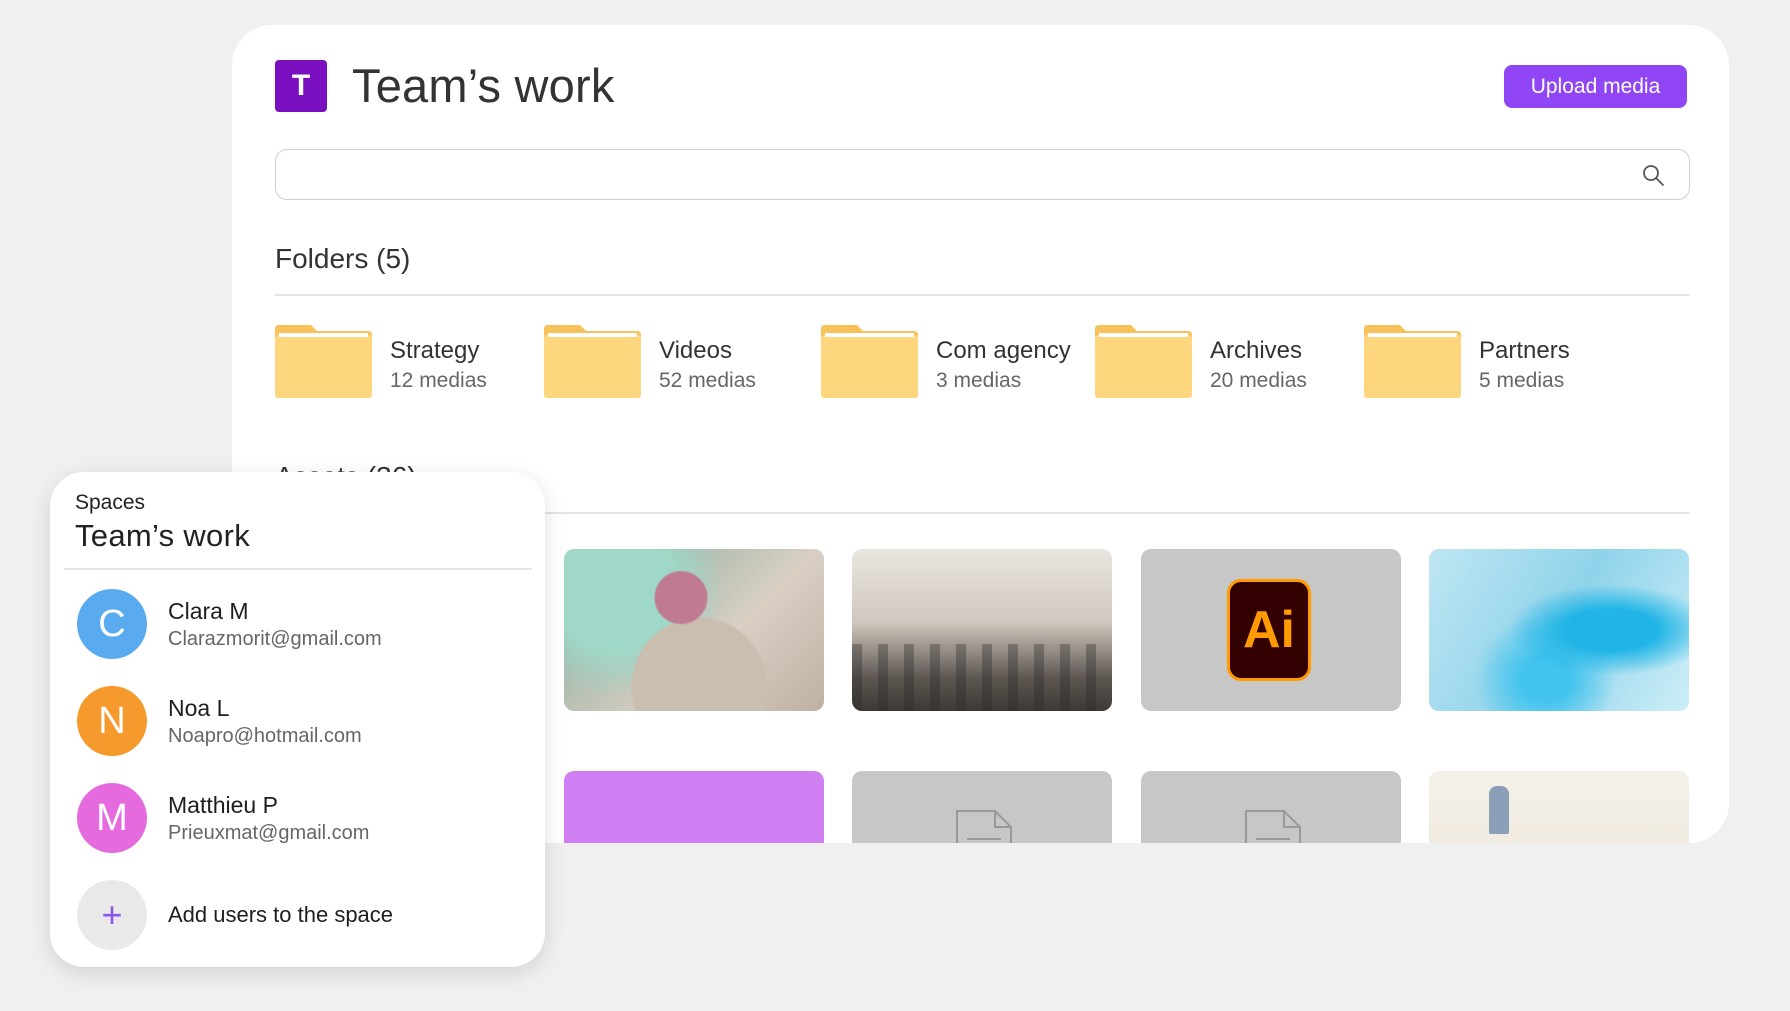 This screenshot has height=1011, width=1790. Describe the element at coordinates (1467, 361) in the screenshot. I see `folder-partners: Partners 5 medias` at that location.